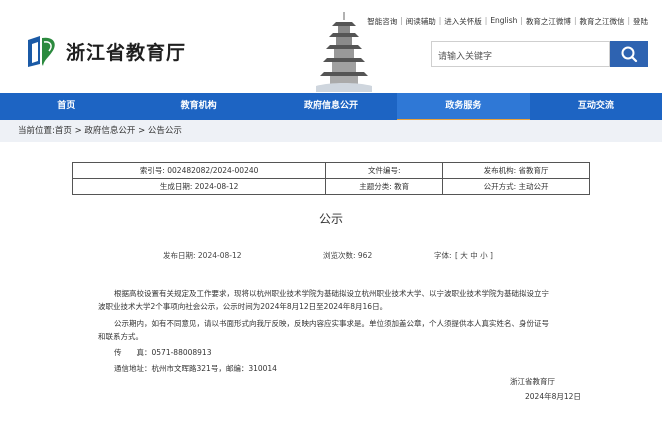 The width and height of the screenshot is (662, 423). Describe the element at coordinates (463, 21) in the screenshot. I see `link-care-mode: 进入关怀版` at that location.